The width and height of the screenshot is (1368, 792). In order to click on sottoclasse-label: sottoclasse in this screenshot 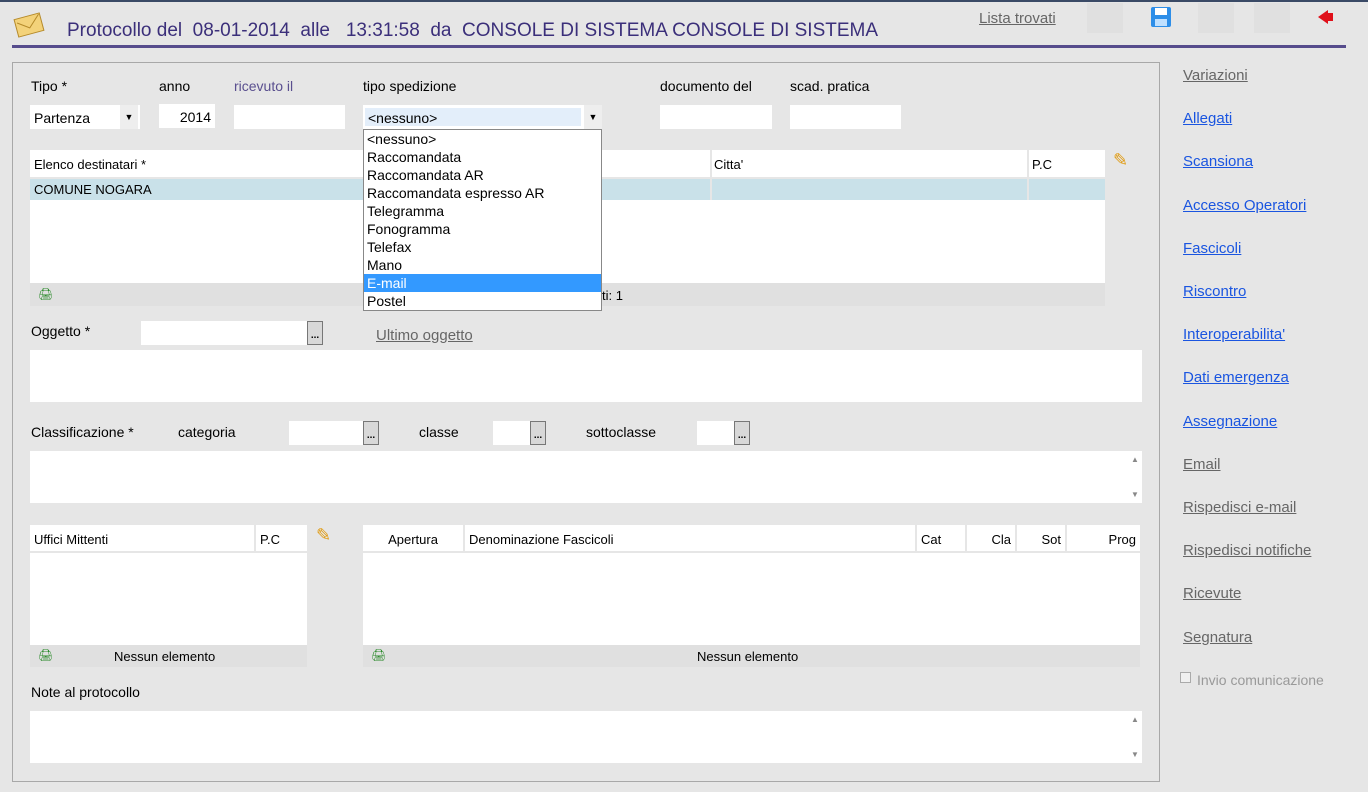, I will do `click(621, 432)`.